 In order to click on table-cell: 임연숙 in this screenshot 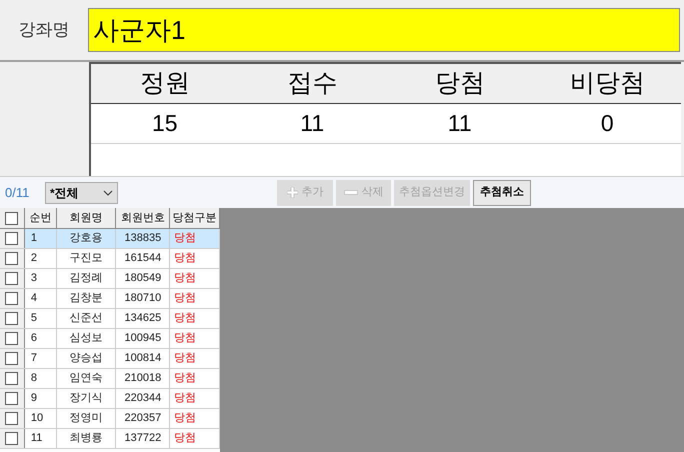, I will do `click(86, 378)`.